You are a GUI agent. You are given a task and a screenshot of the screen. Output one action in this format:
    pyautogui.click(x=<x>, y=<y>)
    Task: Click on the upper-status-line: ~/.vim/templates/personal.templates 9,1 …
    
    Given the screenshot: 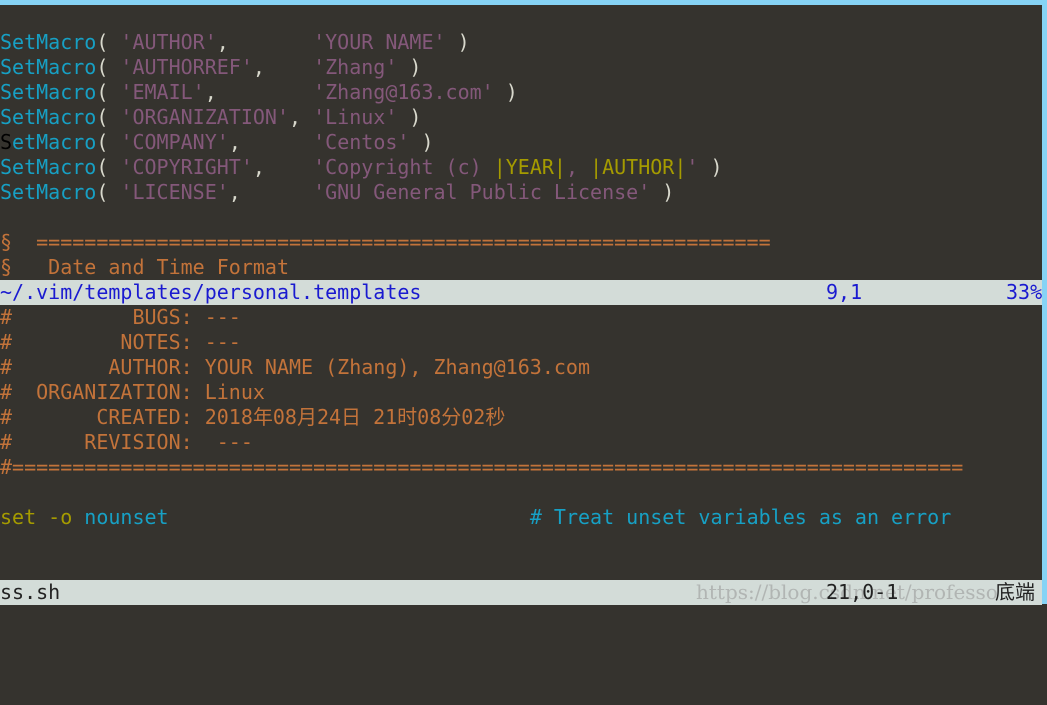 What is the action you would take?
    pyautogui.click(x=521, y=292)
    